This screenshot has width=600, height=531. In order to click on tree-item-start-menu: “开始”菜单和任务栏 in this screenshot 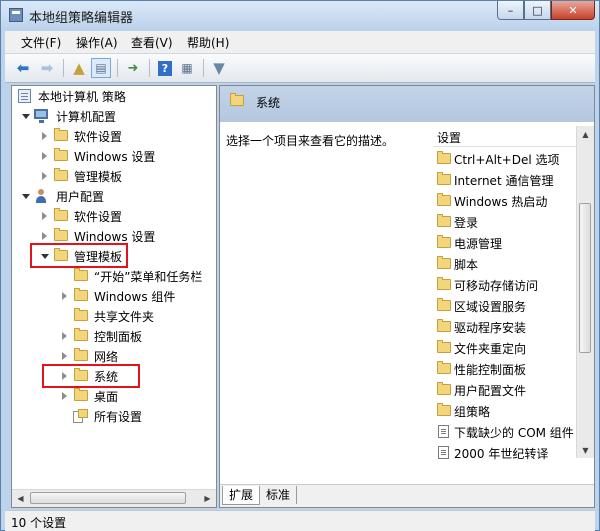, I will do `click(114, 276)`.